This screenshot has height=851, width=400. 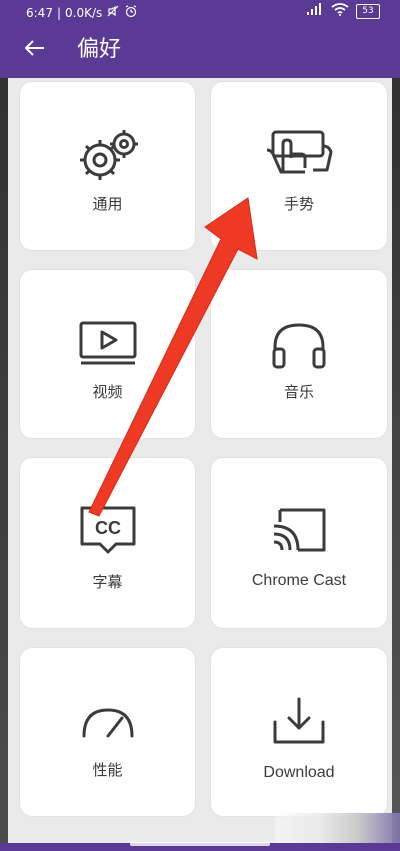 What do you see at coordinates (299, 723) in the screenshot?
I see `download-icon` at bounding box center [299, 723].